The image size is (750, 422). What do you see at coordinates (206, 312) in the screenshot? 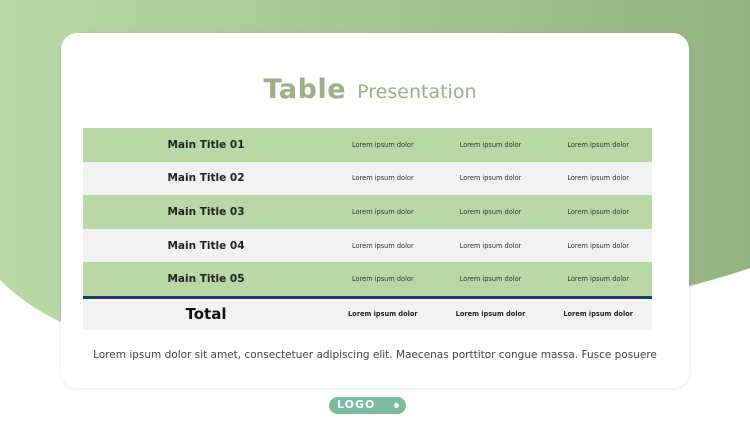
I see `total-title: Total` at bounding box center [206, 312].